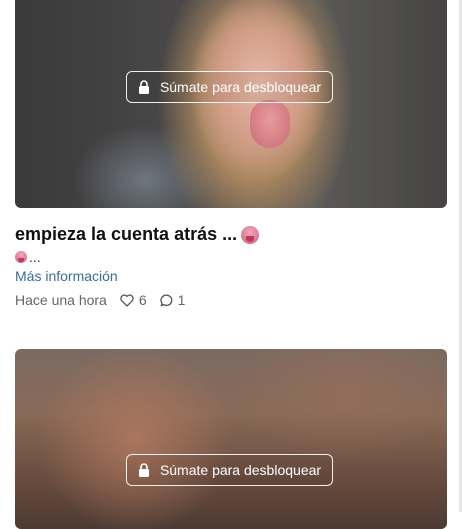  I want to click on heart-icon, so click(127, 300).